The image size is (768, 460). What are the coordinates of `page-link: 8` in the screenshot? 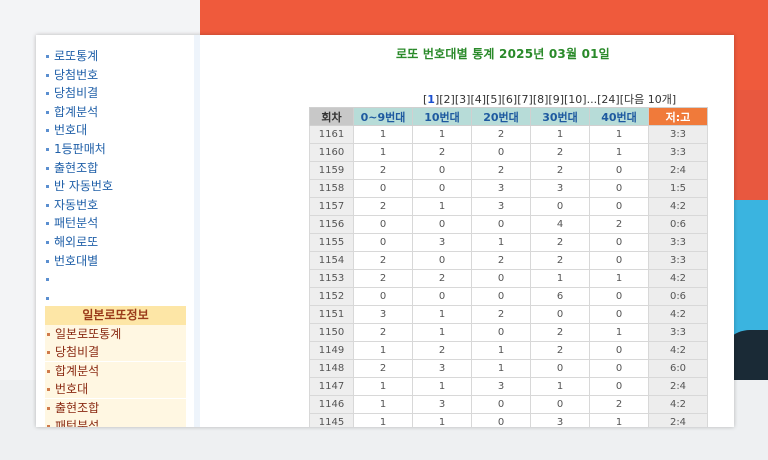 It's located at (540, 99).